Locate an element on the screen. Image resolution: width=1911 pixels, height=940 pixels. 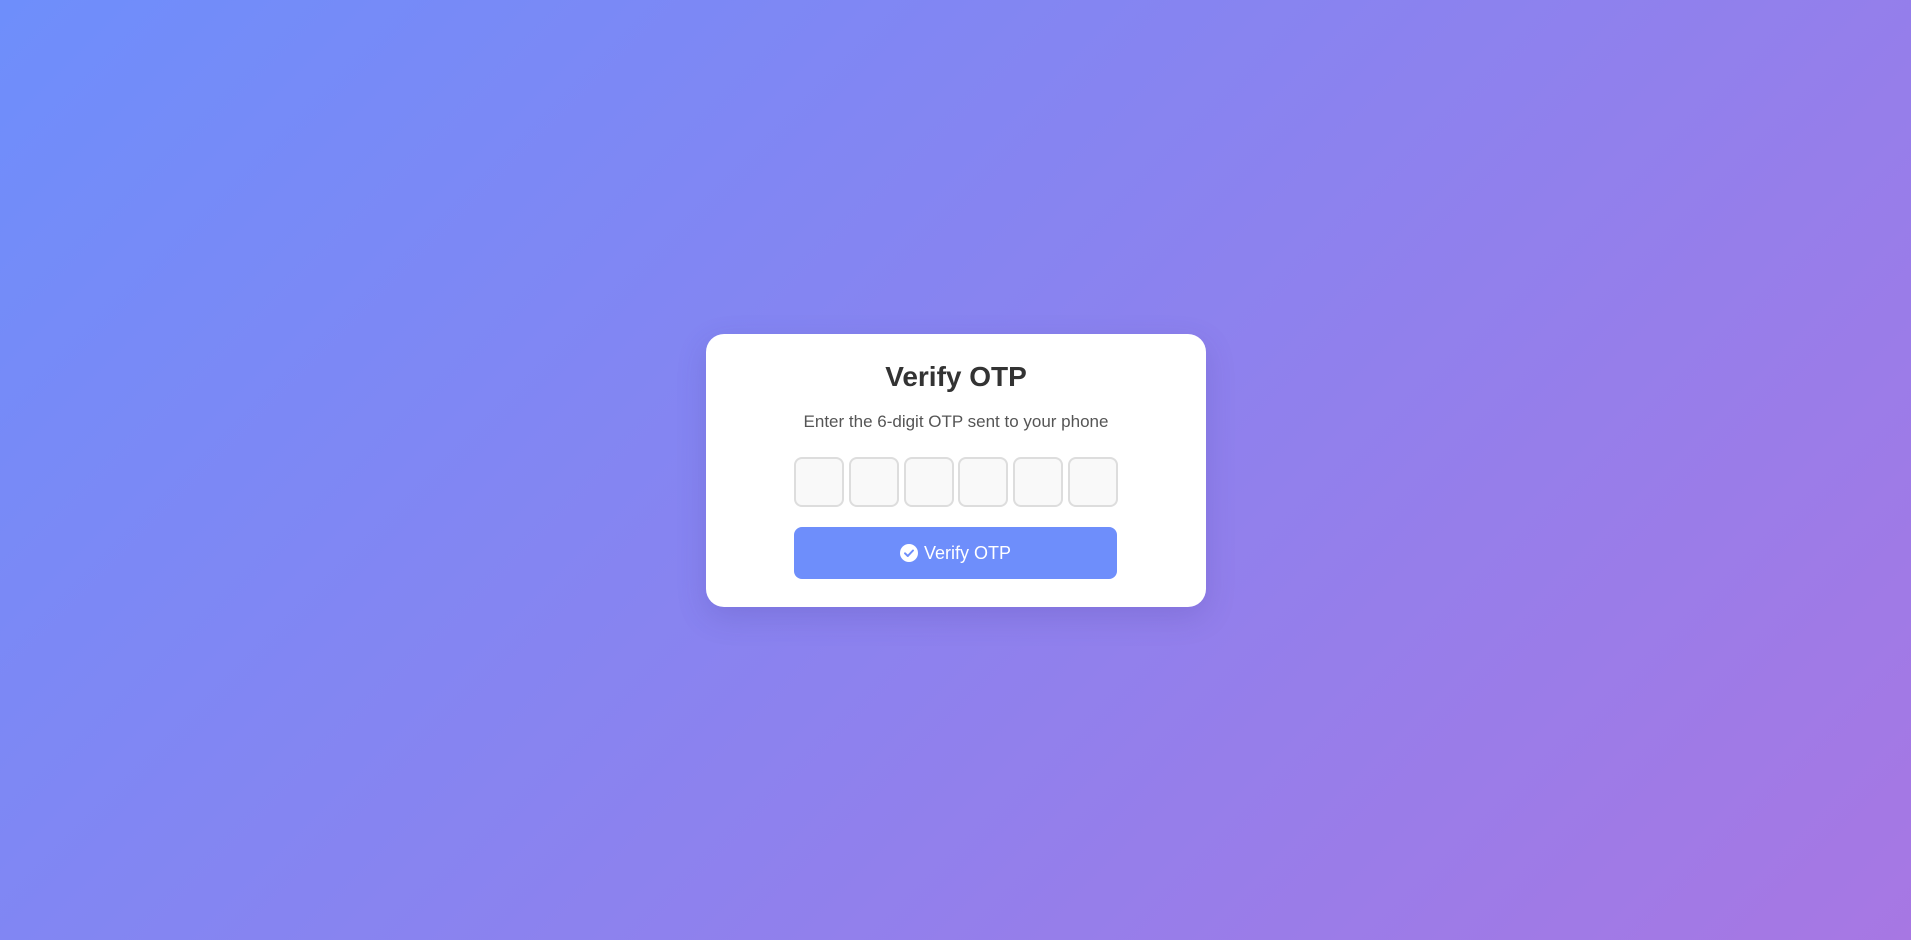
check-circle-icon is located at coordinates (908, 553).